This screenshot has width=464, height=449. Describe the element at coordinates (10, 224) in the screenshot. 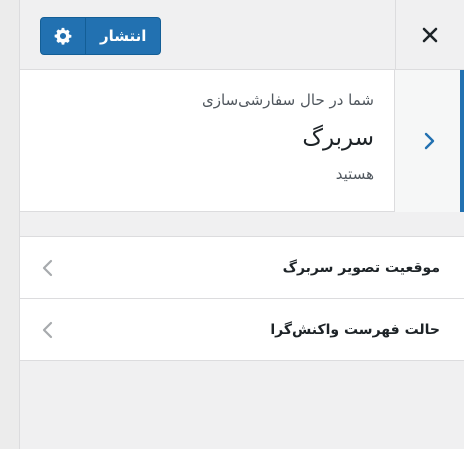

I see `left-gutter` at that location.